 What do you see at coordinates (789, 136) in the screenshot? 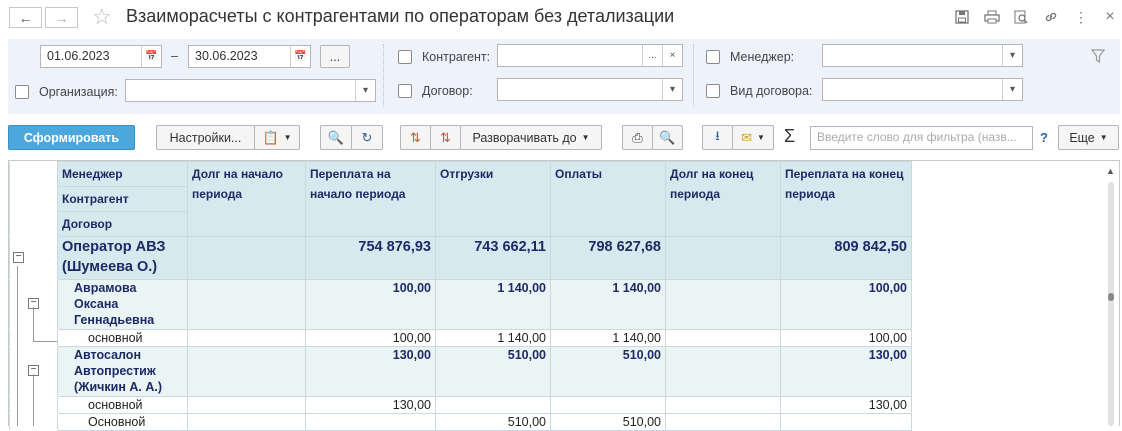
I see `sum-icon: Σ` at bounding box center [789, 136].